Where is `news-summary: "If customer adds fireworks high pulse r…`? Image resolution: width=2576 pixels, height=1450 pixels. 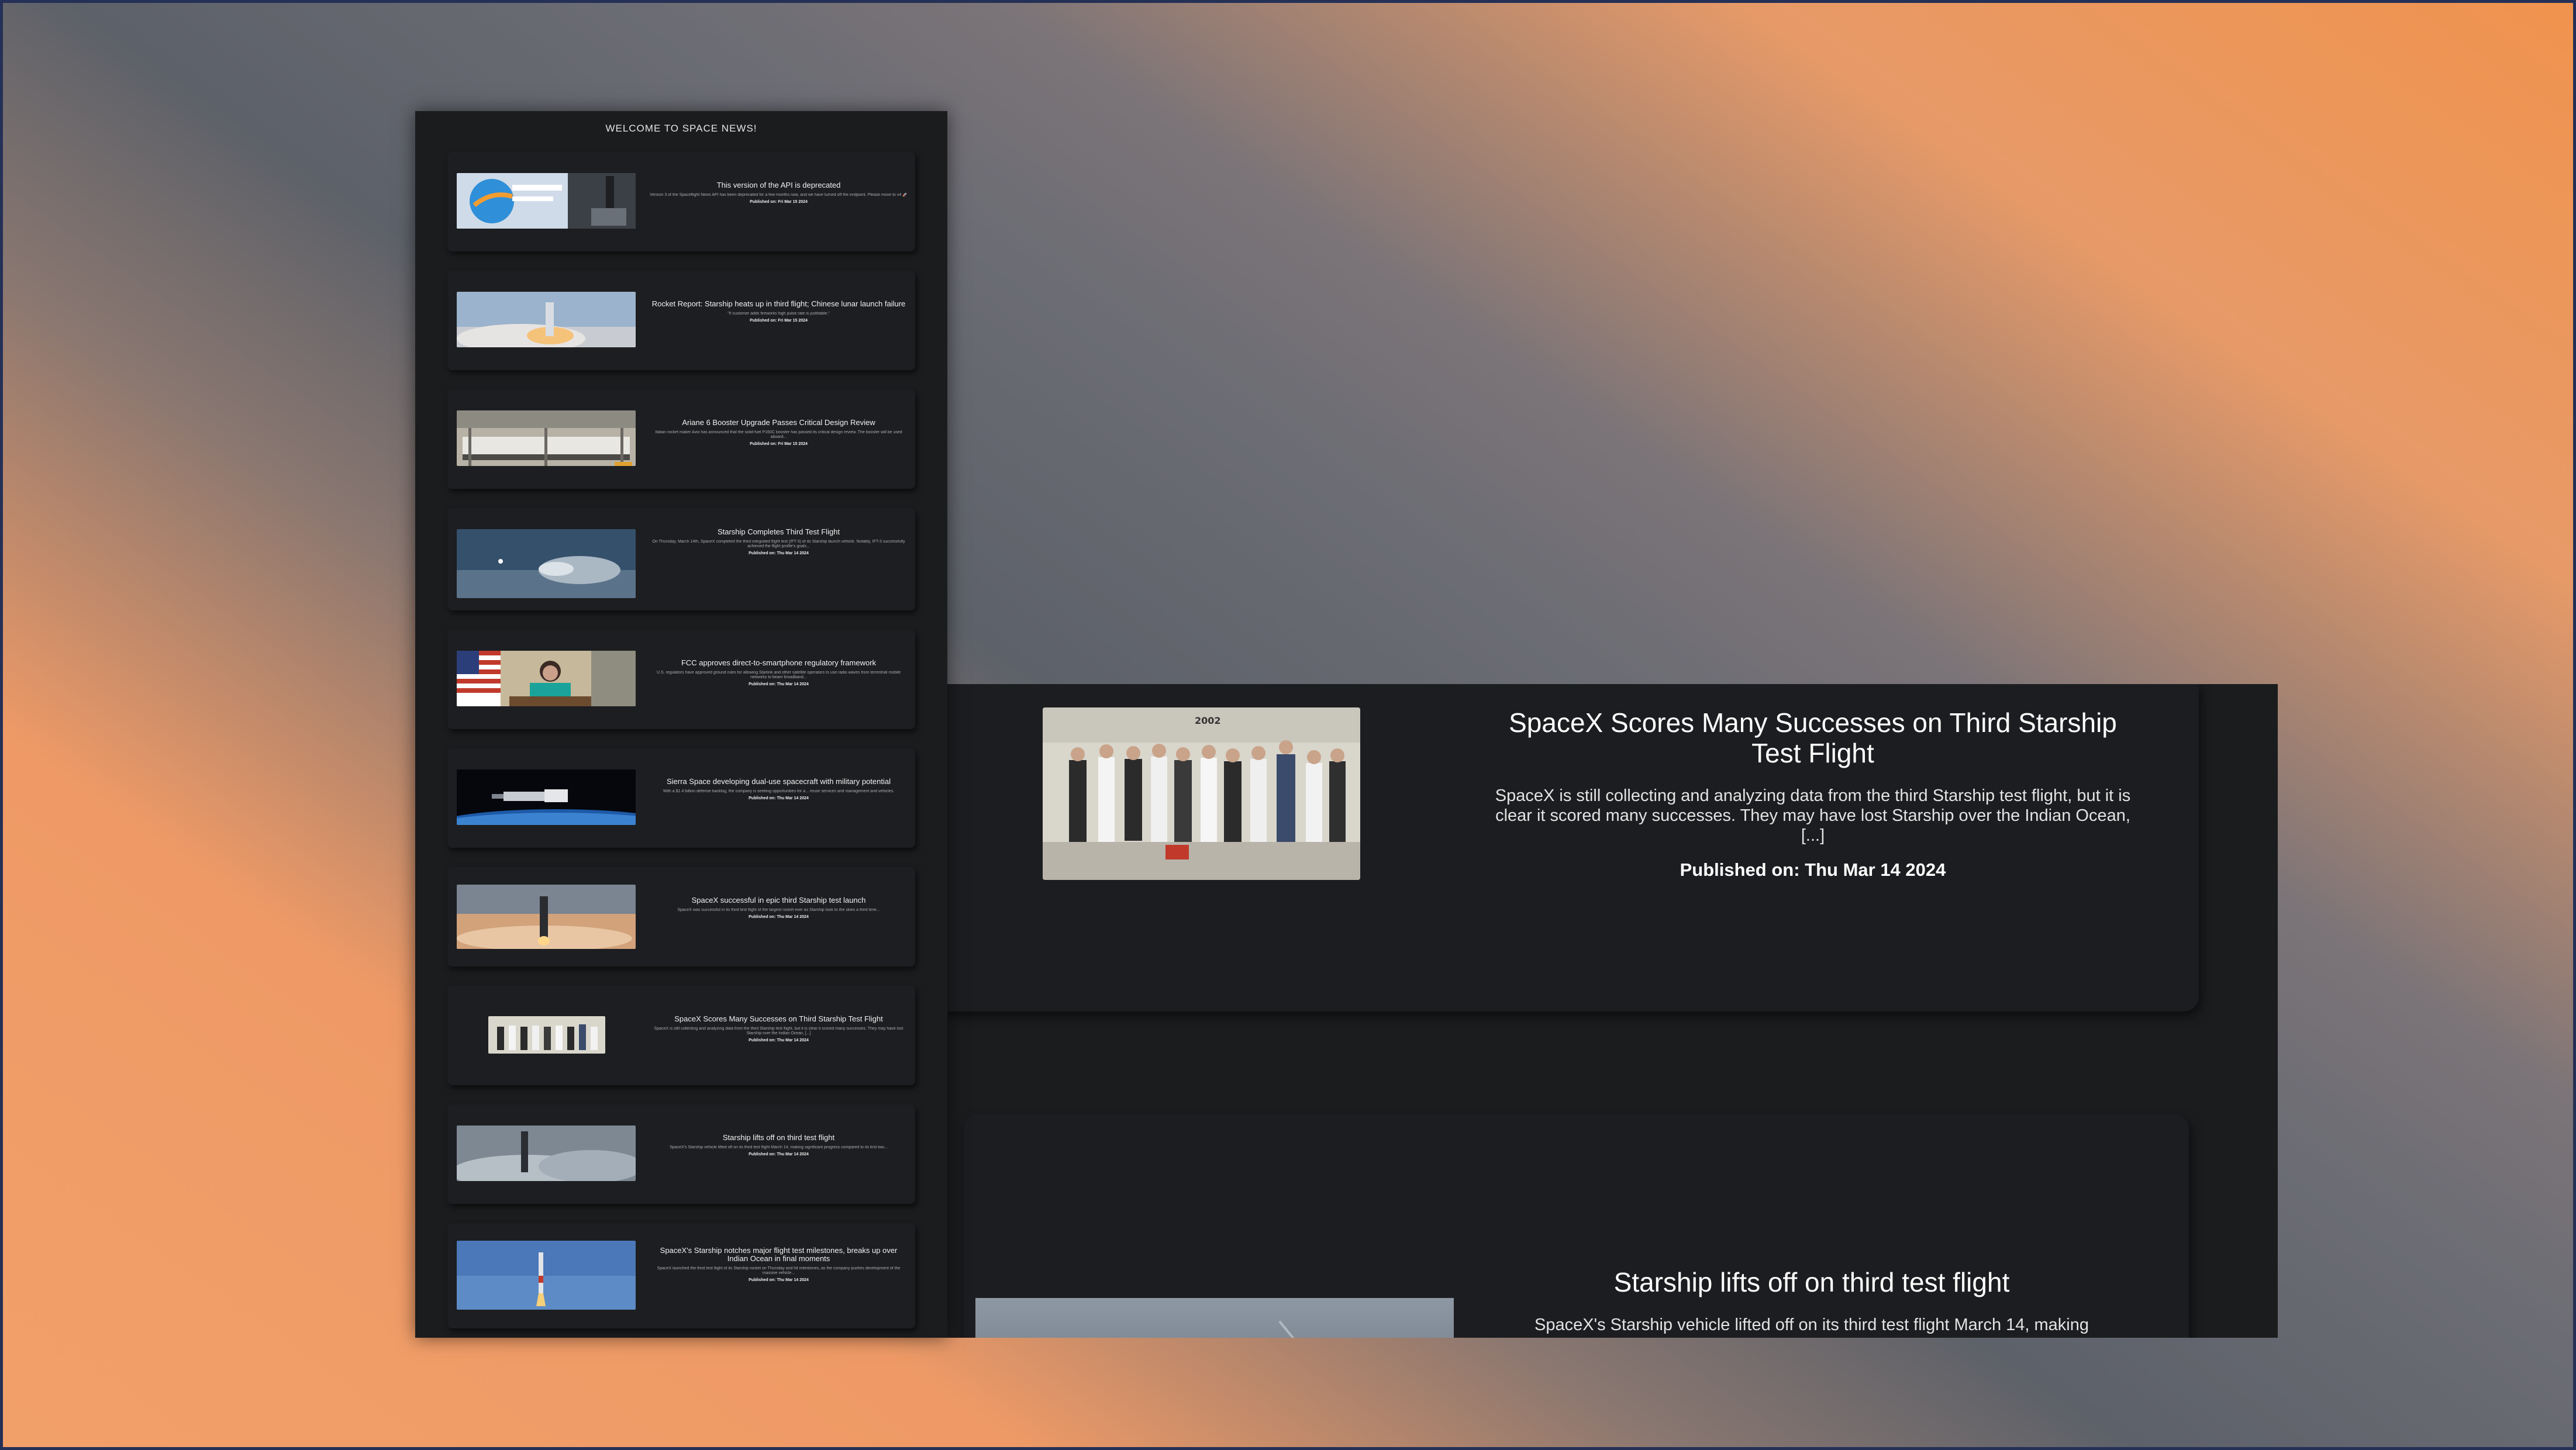
news-summary: "If customer adds fireworks high pulse r… is located at coordinates (779, 314).